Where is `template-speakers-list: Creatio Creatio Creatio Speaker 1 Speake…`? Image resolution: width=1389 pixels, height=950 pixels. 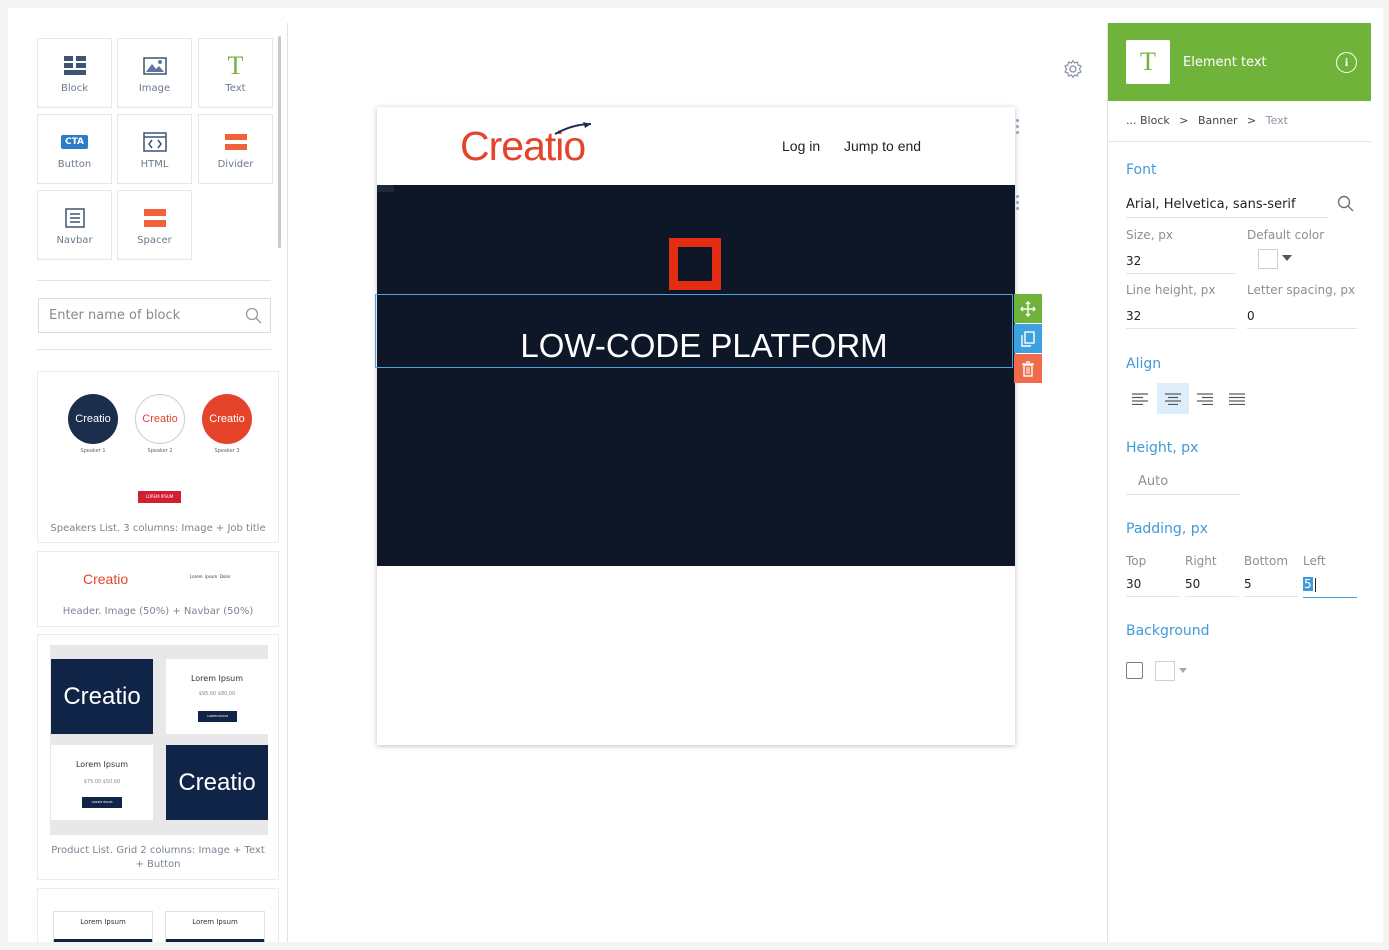
template-speakers-list: Creatio Creatio Creatio Speaker 1 Speake… is located at coordinates (158, 457).